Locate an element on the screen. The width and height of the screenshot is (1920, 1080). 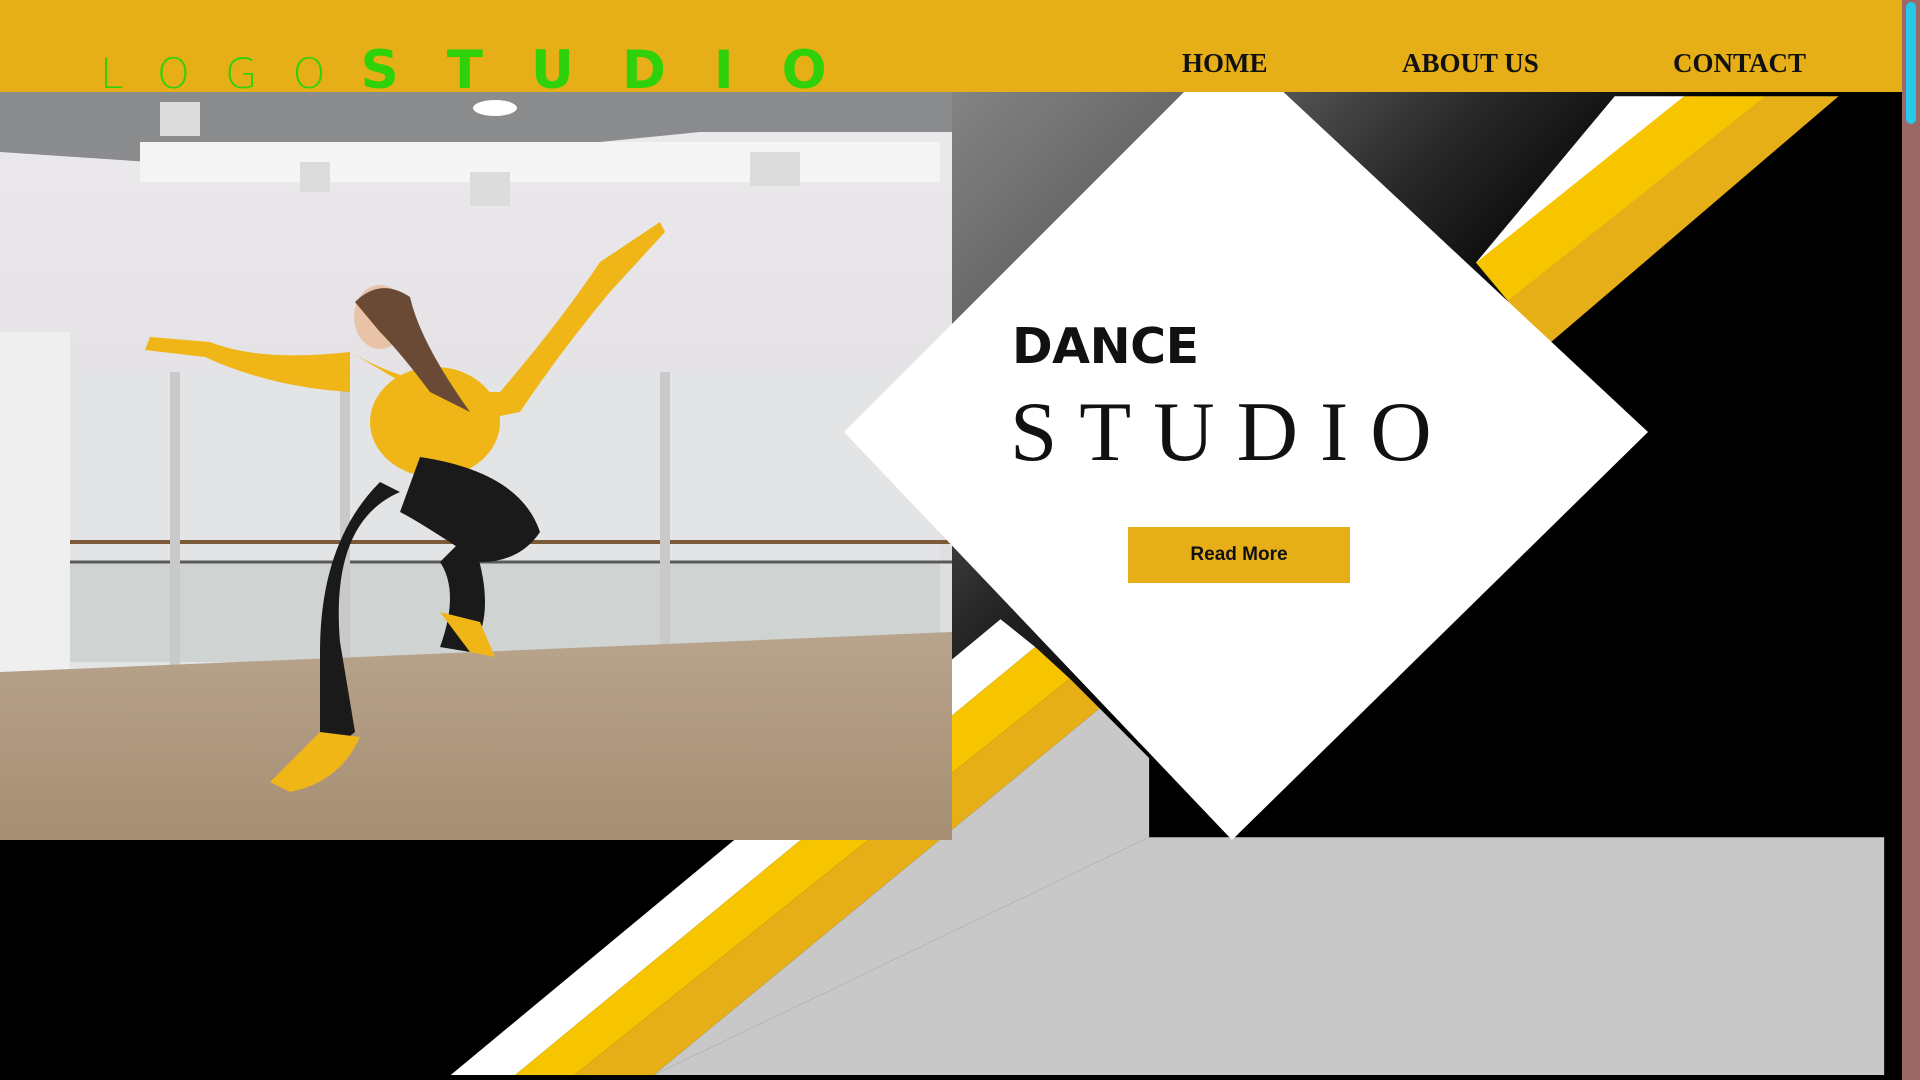
site-logo: LOGOSTUDIO is located at coordinates (487, 70).